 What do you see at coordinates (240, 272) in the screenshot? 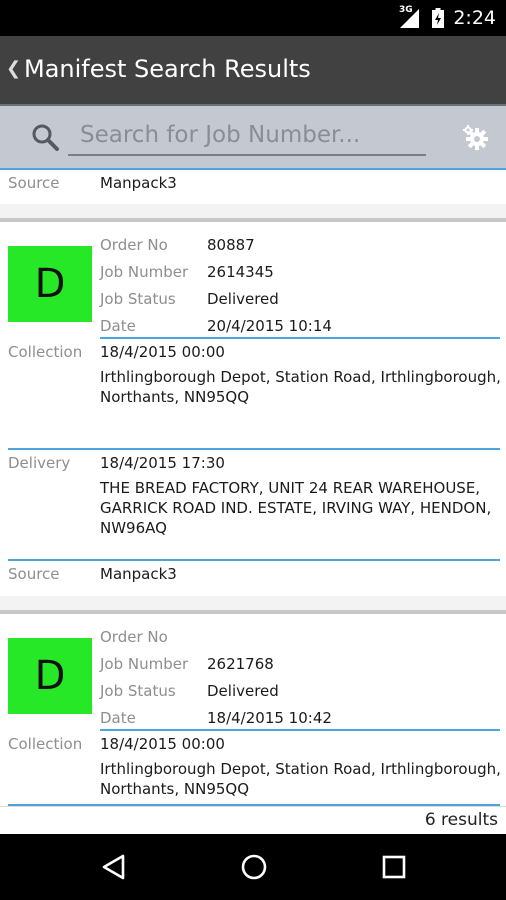
I see `job-number-value: 2614345` at bounding box center [240, 272].